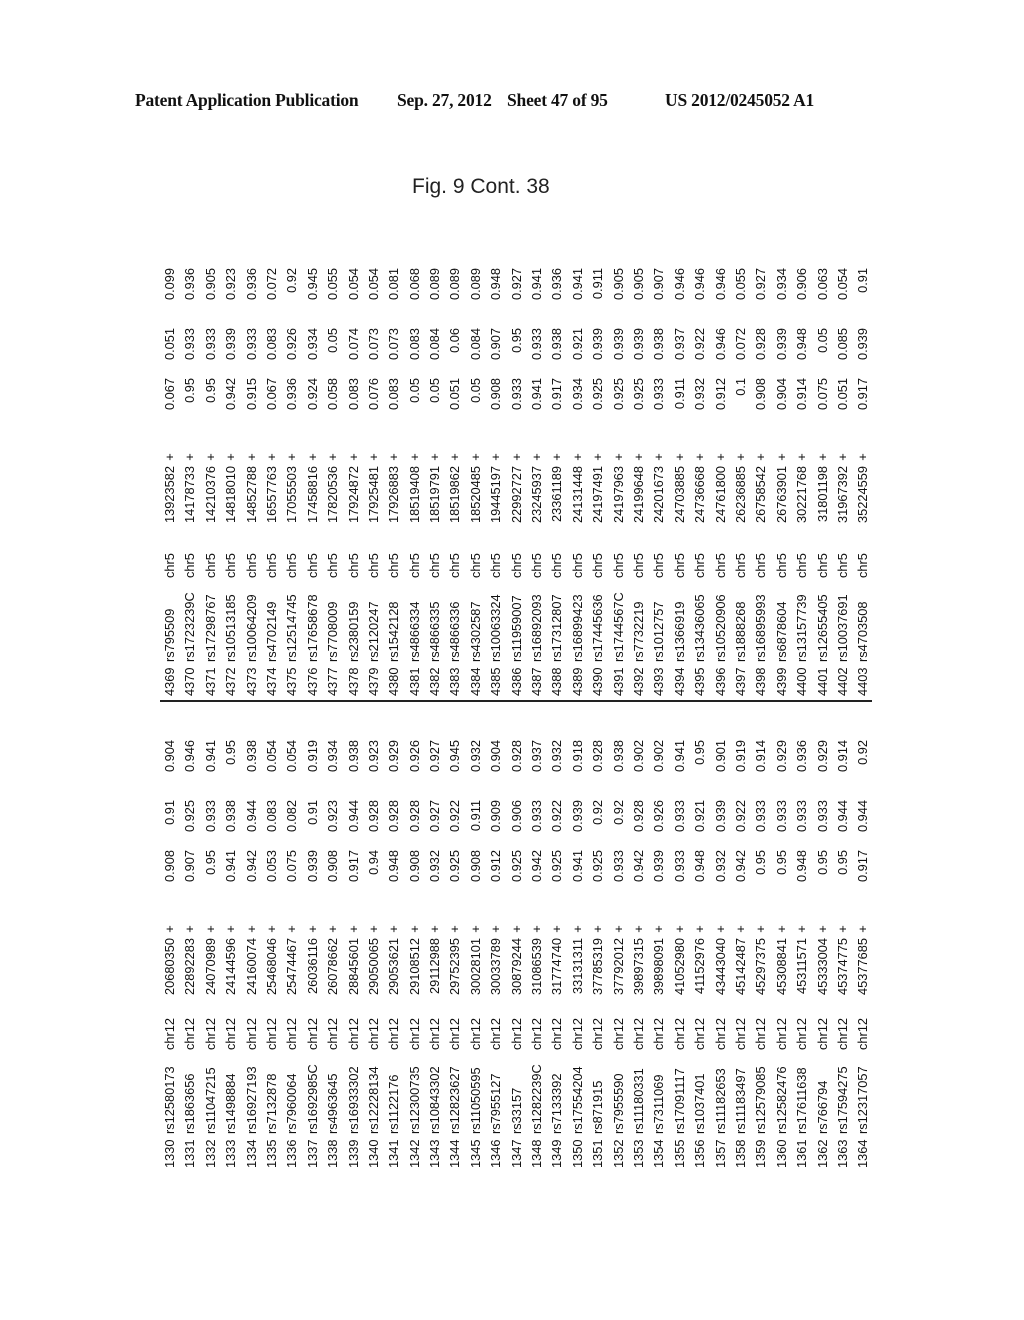  What do you see at coordinates (373, 862) in the screenshot?
I see `value-1-cell: 0.94` at bounding box center [373, 862].